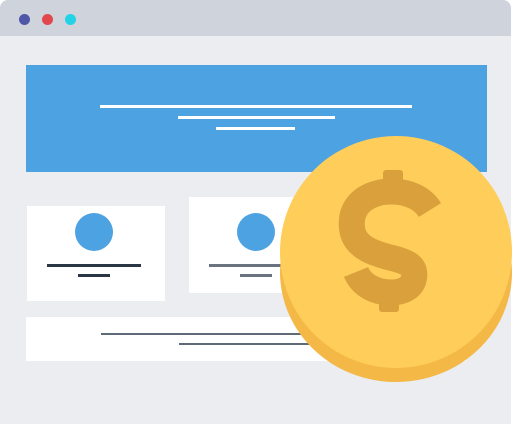 The height and width of the screenshot is (424, 513). I want to click on card-name-line, so click(94, 265).